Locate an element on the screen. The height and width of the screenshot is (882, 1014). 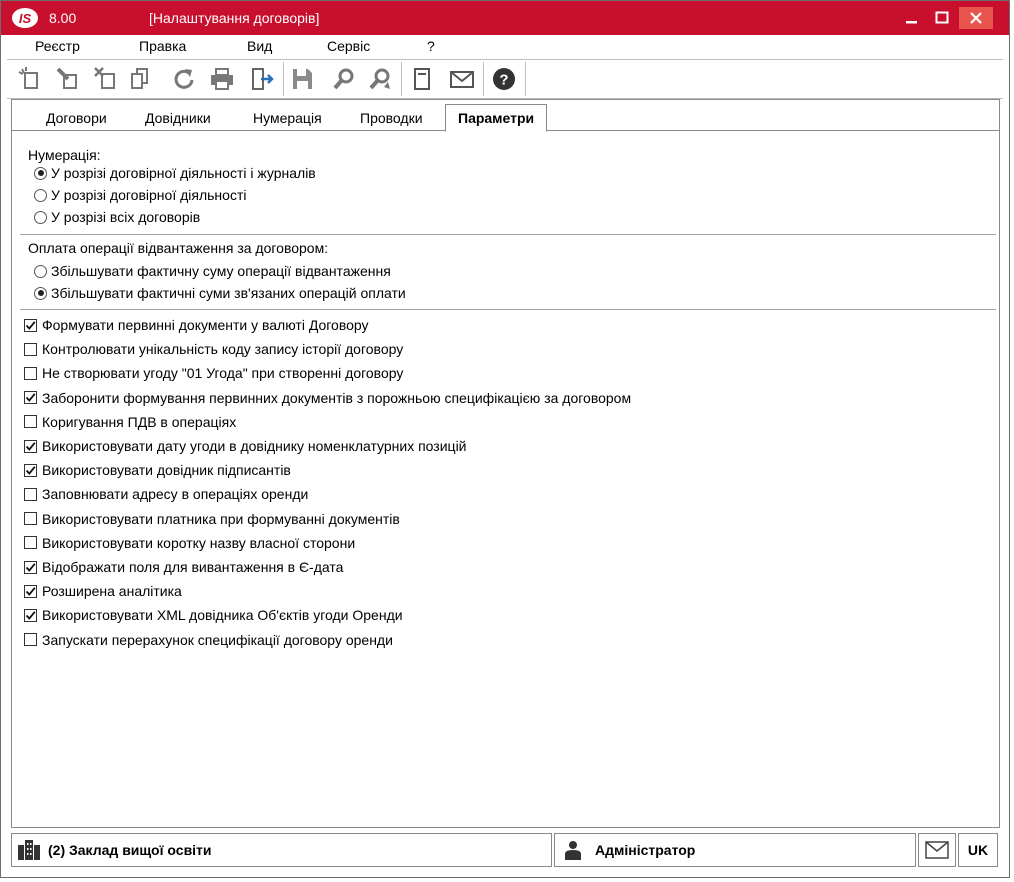
option-checkbox-row: Розширена аналітика is located at coordinates (103, 591).